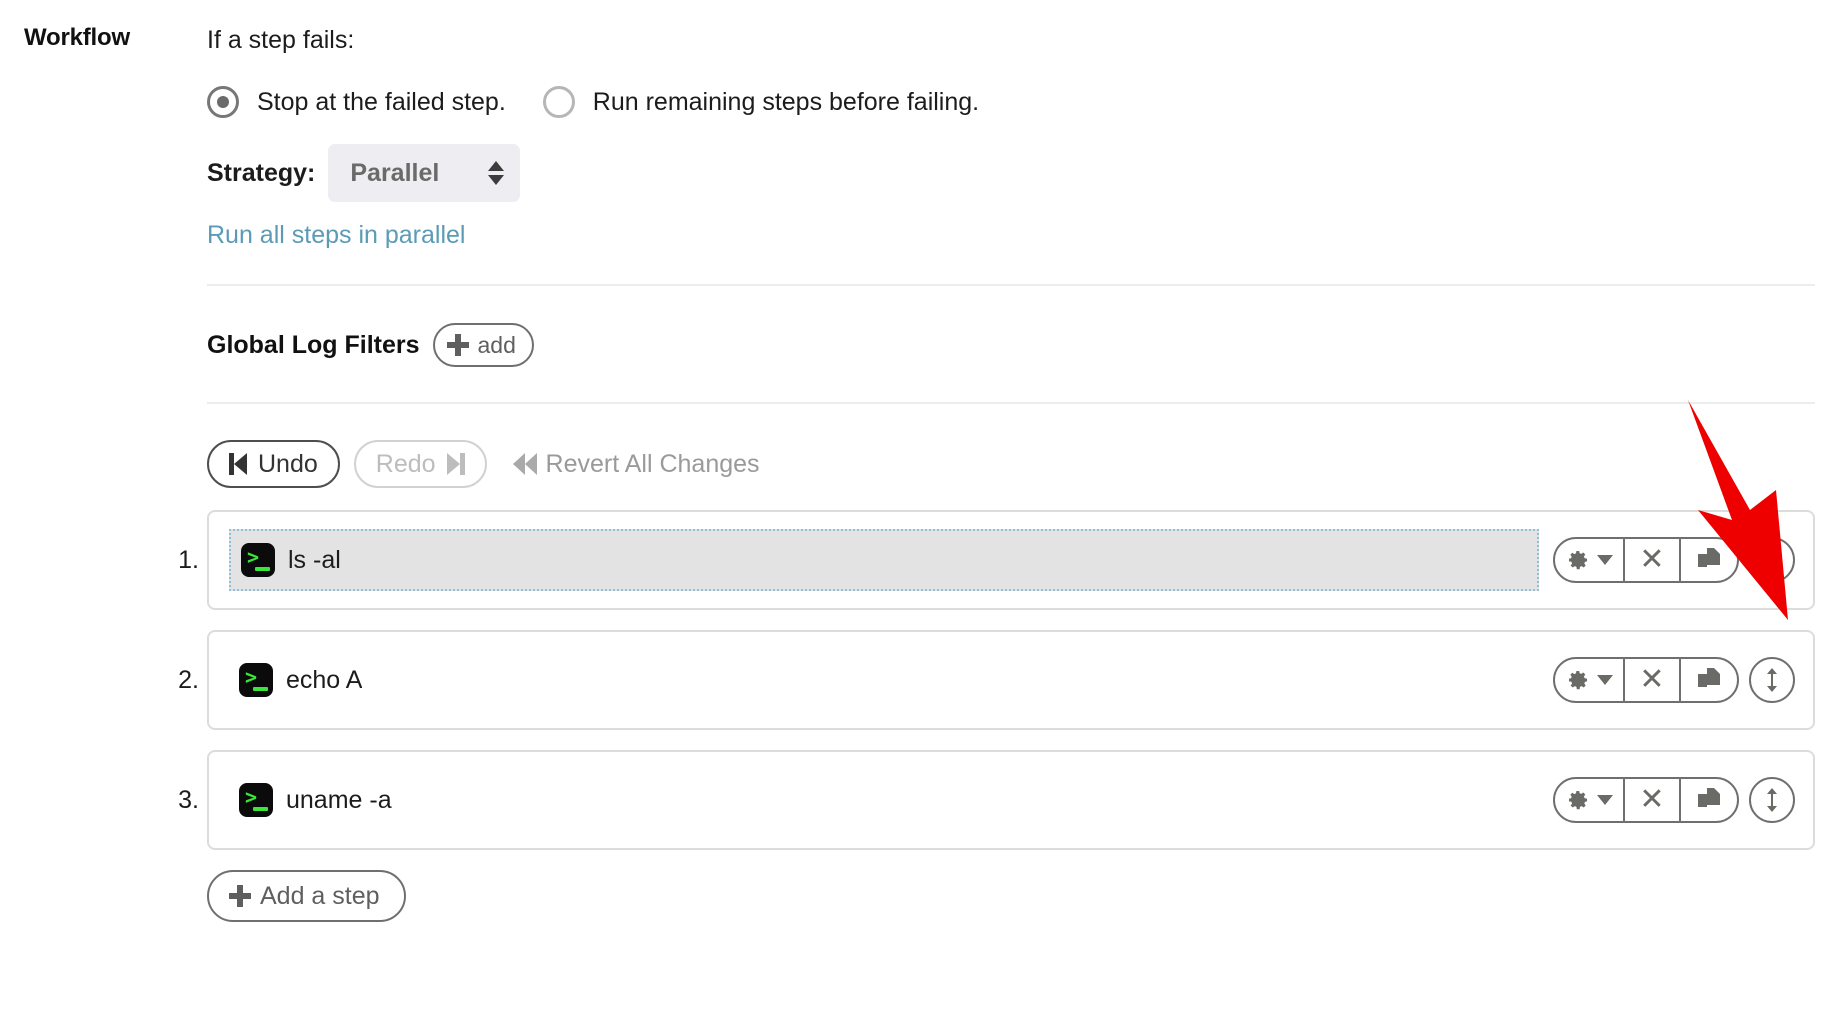  I want to click on add-step-button: Add a step, so click(306, 896).